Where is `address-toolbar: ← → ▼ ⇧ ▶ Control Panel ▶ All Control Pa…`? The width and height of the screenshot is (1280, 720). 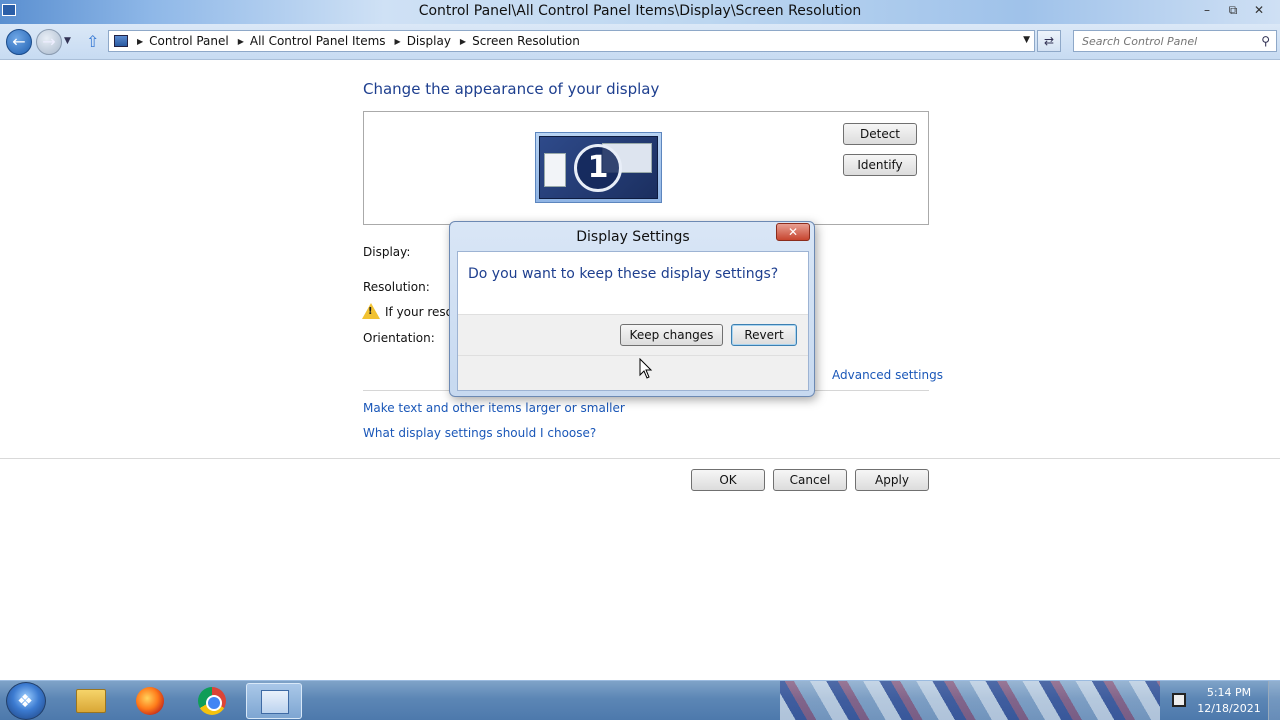
address-toolbar: ← → ▼ ⇧ ▶ Control Panel ▶ All Control Pa… is located at coordinates (640, 42).